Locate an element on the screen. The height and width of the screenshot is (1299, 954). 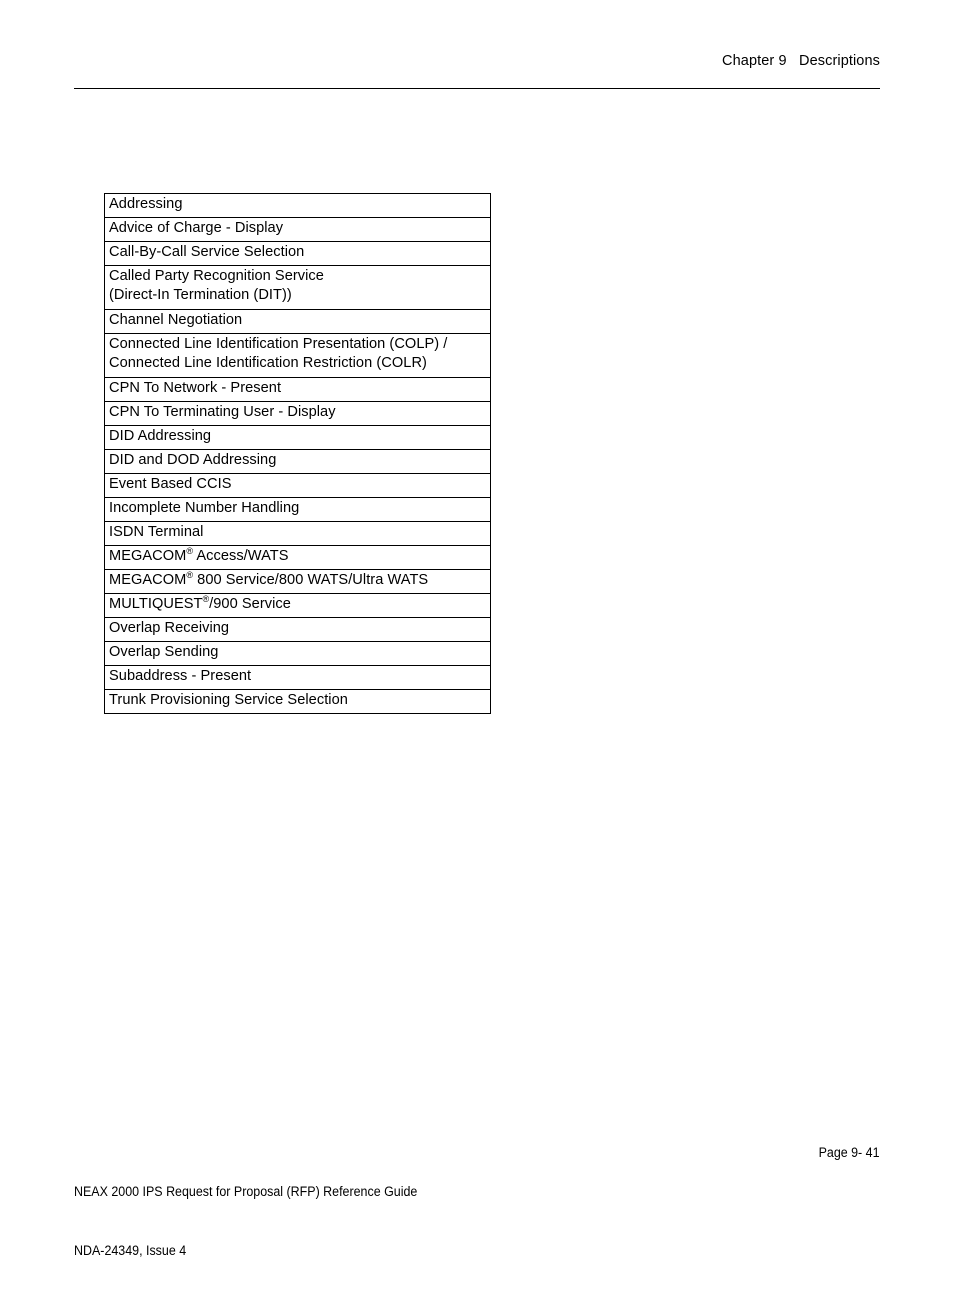
table-row: Subaddress - Present is located at coordinates (297, 677).